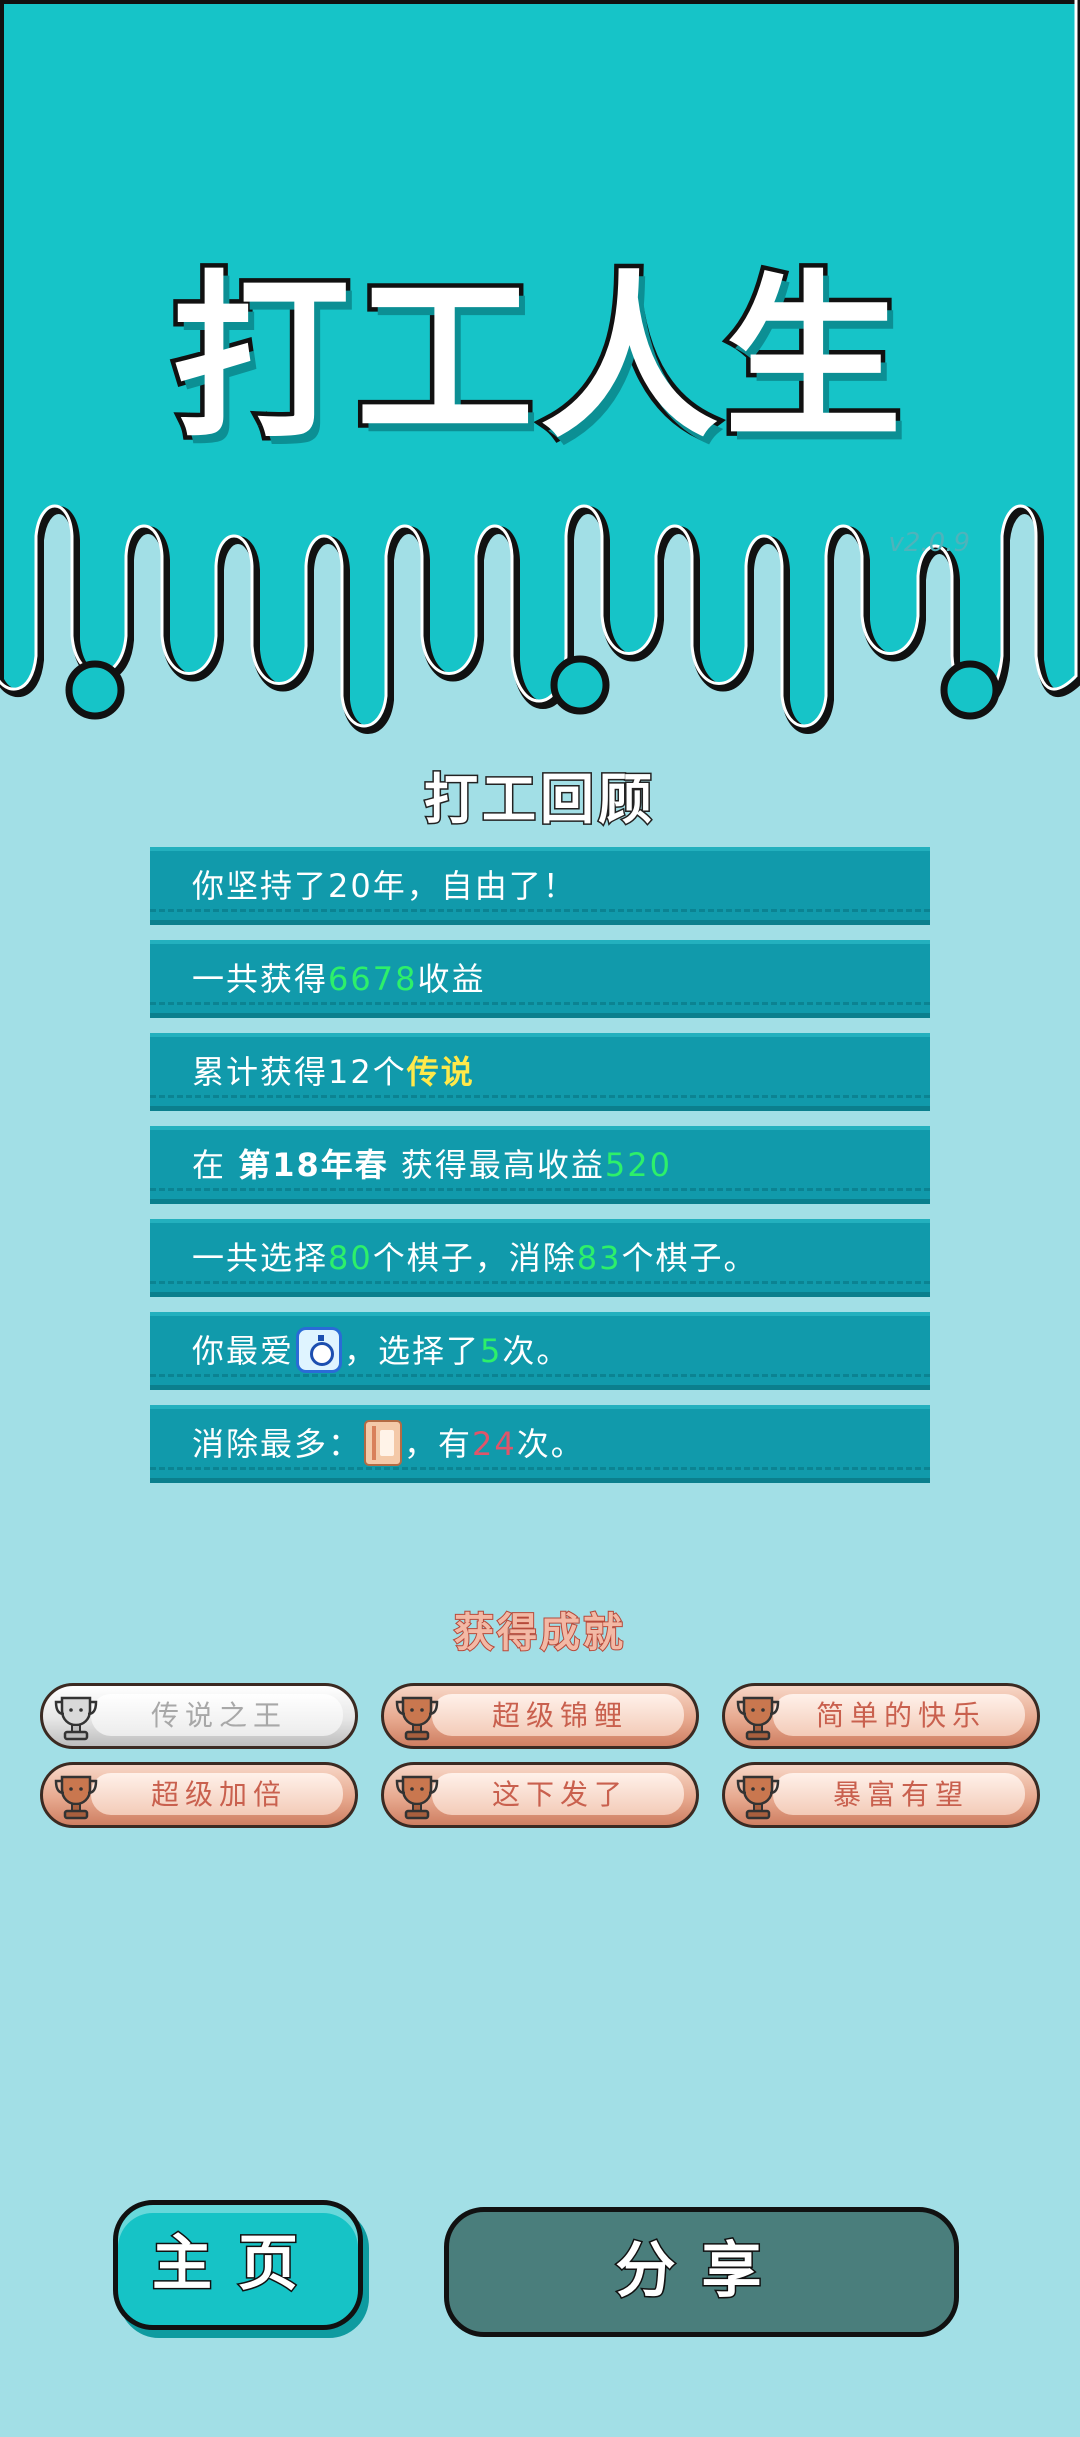 This screenshot has height=2437, width=1080. I want to click on share-button: 分享, so click(701, 2272).